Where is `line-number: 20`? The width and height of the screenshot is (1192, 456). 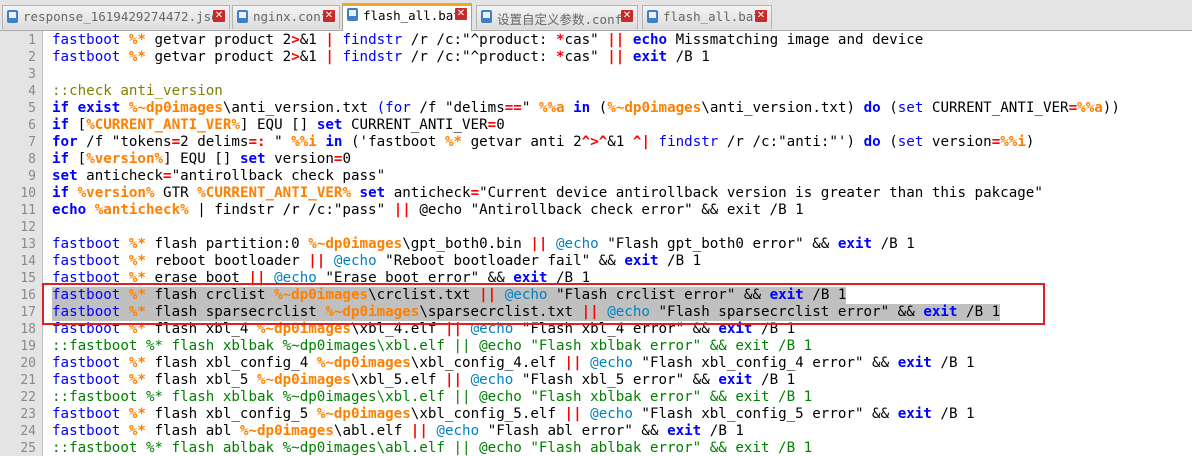
line-number: 20 is located at coordinates (28, 363).